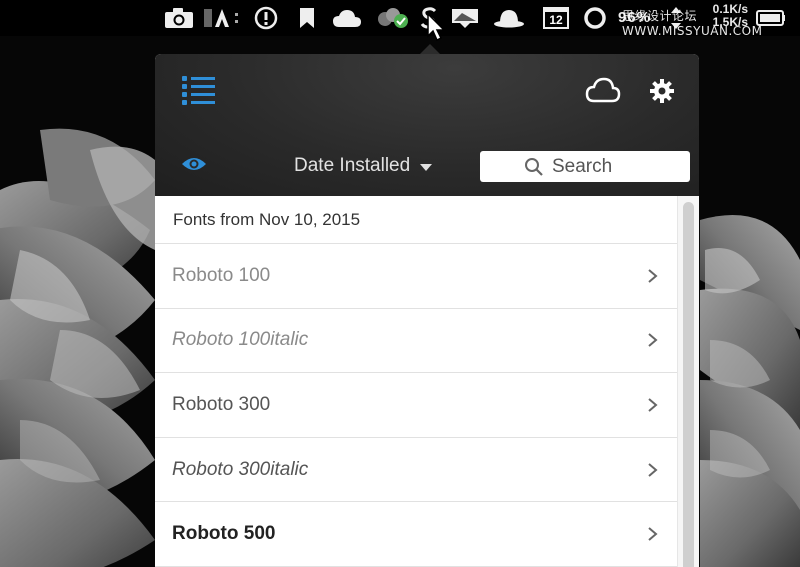 This screenshot has width=800, height=567. What do you see at coordinates (194, 164) in the screenshot?
I see `eye-icon` at bounding box center [194, 164].